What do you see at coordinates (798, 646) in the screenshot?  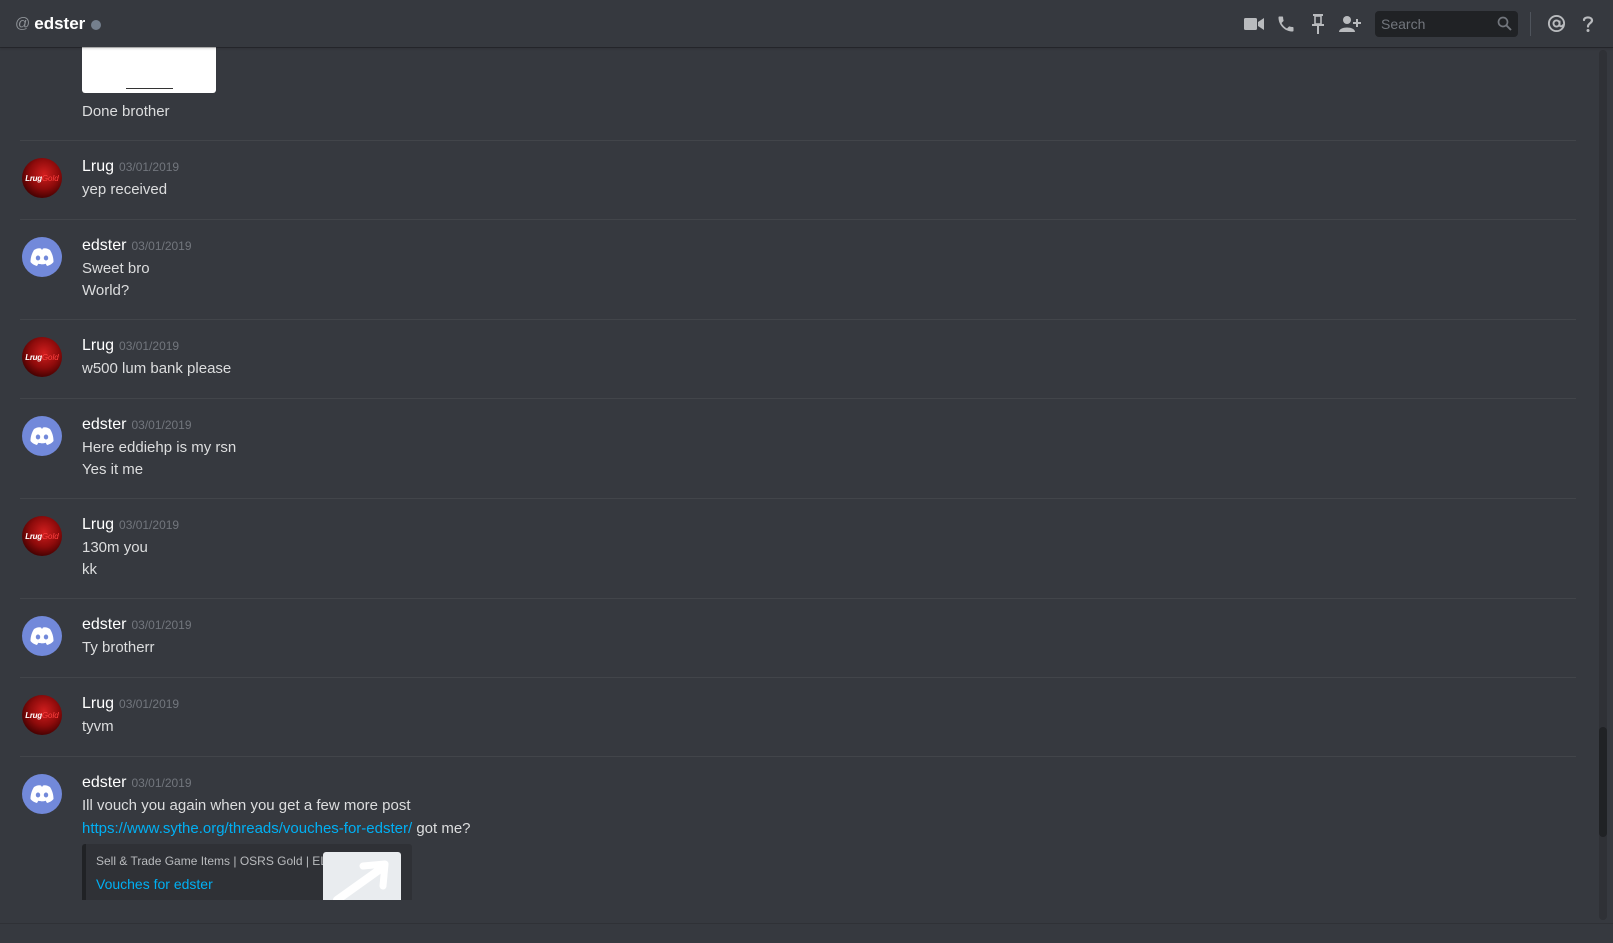 I see `message-group: edster 03/01/2019 Ty brotherr` at bounding box center [798, 646].